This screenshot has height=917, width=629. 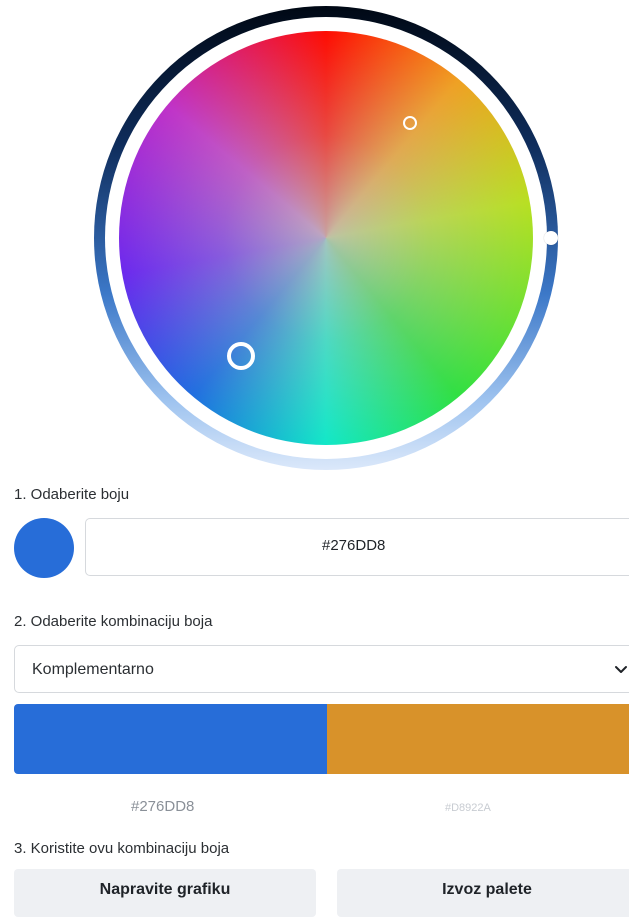 What do you see at coordinates (72, 494) in the screenshot?
I see `step1-label: 1. Odaberite boju` at bounding box center [72, 494].